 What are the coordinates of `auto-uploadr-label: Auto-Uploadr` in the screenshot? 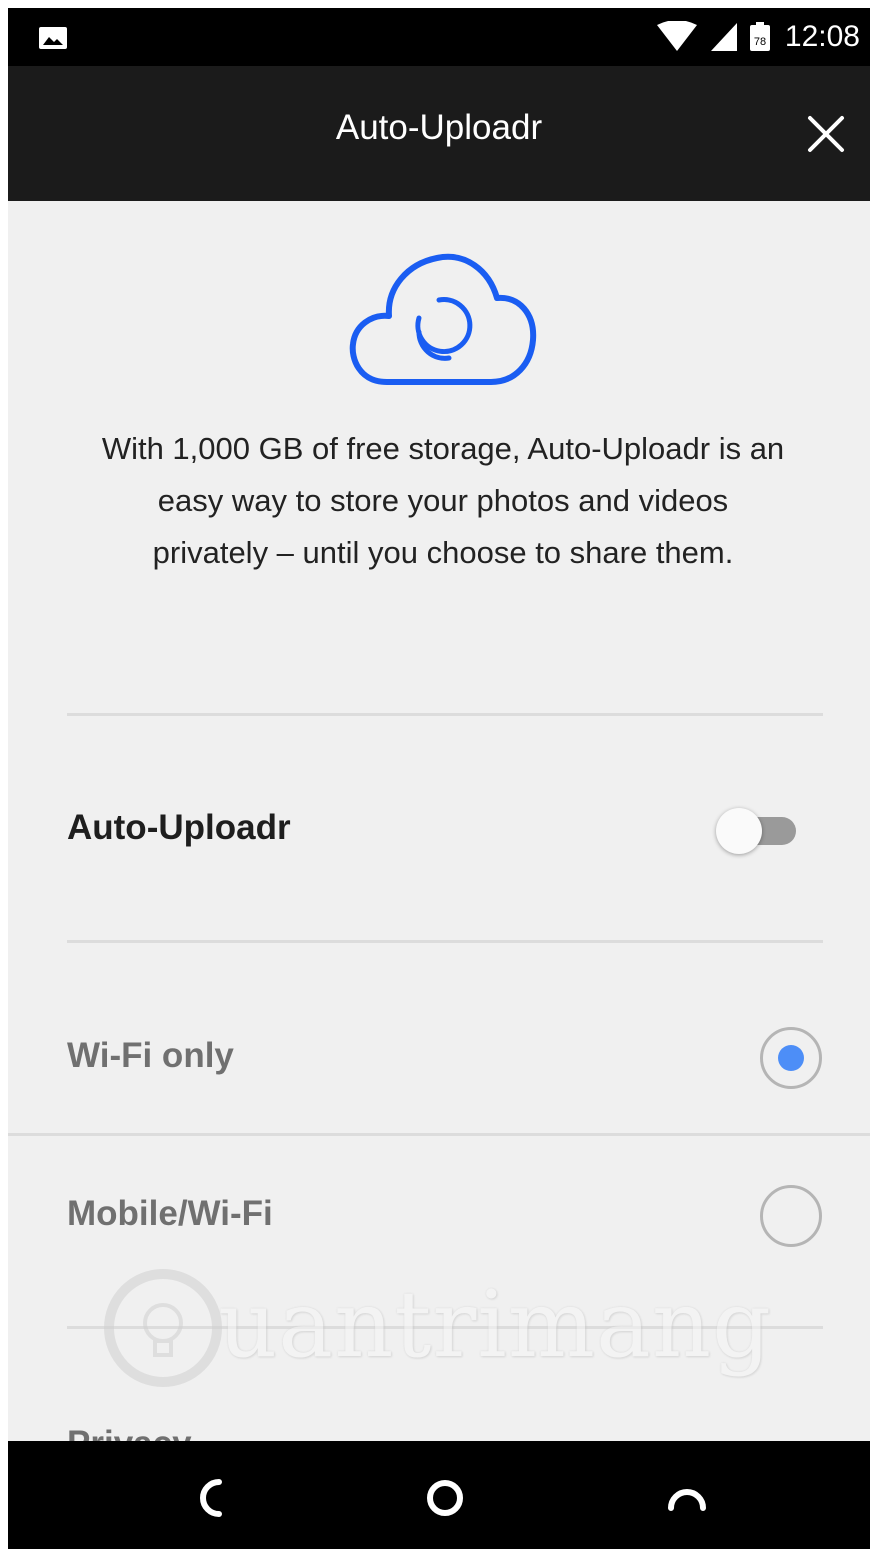 It's located at (179, 827).